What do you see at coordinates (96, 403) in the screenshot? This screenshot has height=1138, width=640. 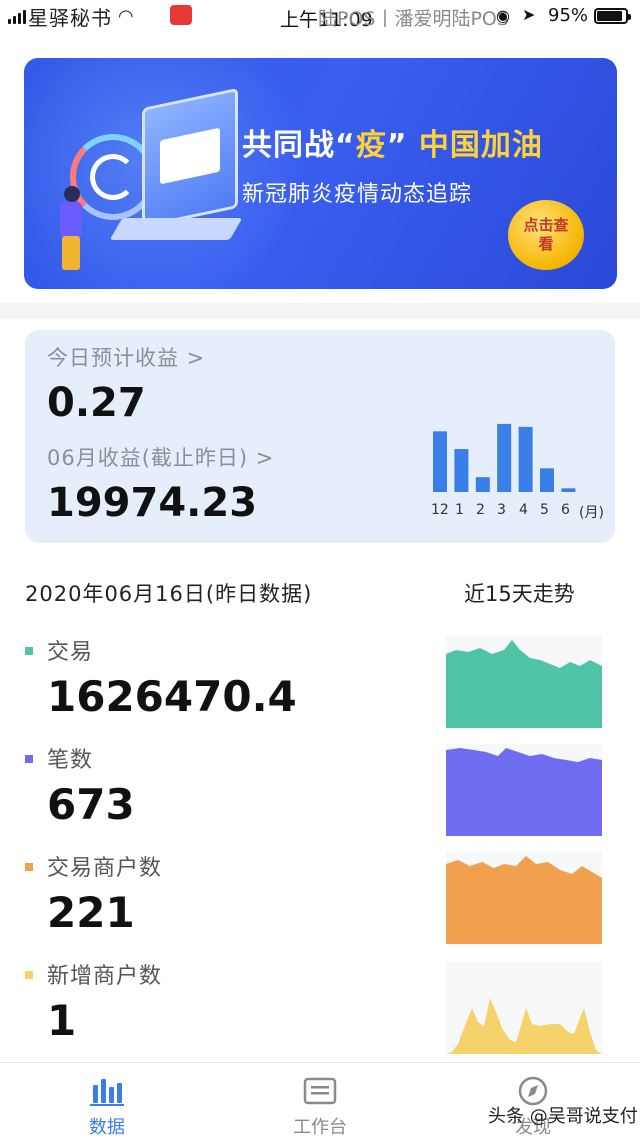 I see `today-earnings-value: 0.27` at bounding box center [96, 403].